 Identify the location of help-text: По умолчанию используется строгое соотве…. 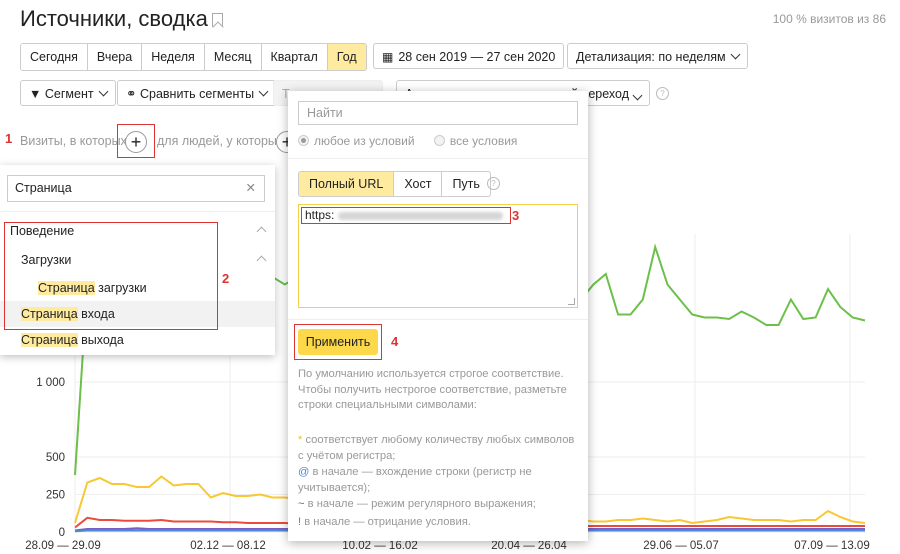
(432, 389).